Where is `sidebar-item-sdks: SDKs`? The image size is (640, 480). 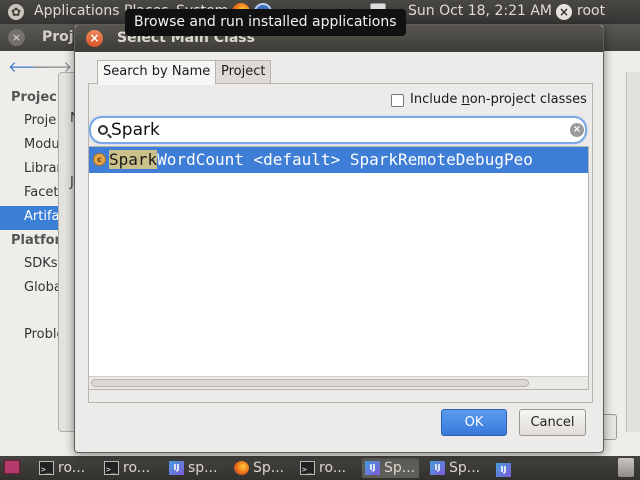 sidebar-item-sdks: SDKs is located at coordinates (41, 263).